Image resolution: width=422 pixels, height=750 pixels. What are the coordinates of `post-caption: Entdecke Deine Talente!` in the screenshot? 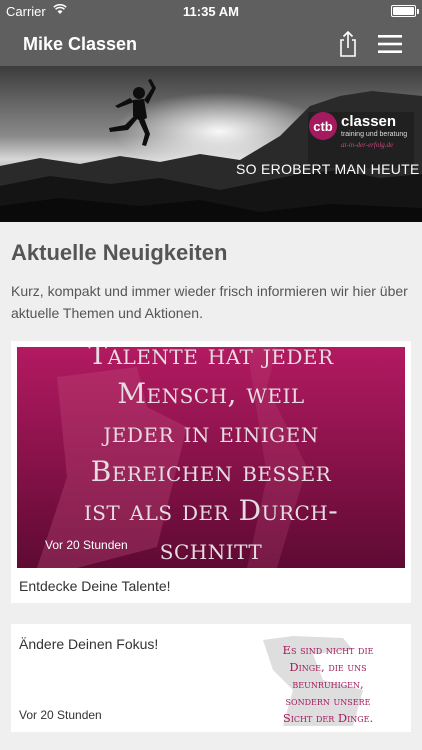 It's located at (95, 586).